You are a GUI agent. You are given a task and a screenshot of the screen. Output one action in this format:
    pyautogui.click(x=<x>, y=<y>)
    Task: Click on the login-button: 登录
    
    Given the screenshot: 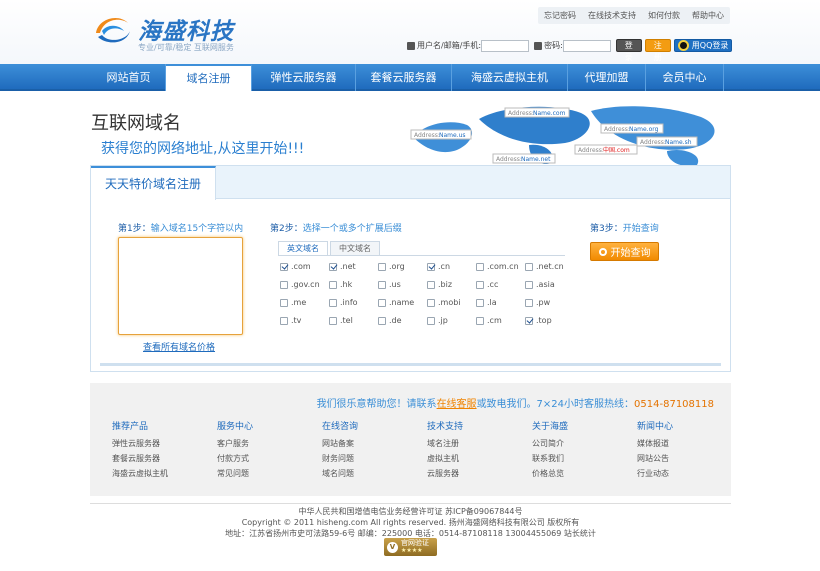 What is the action you would take?
    pyautogui.click(x=628, y=50)
    